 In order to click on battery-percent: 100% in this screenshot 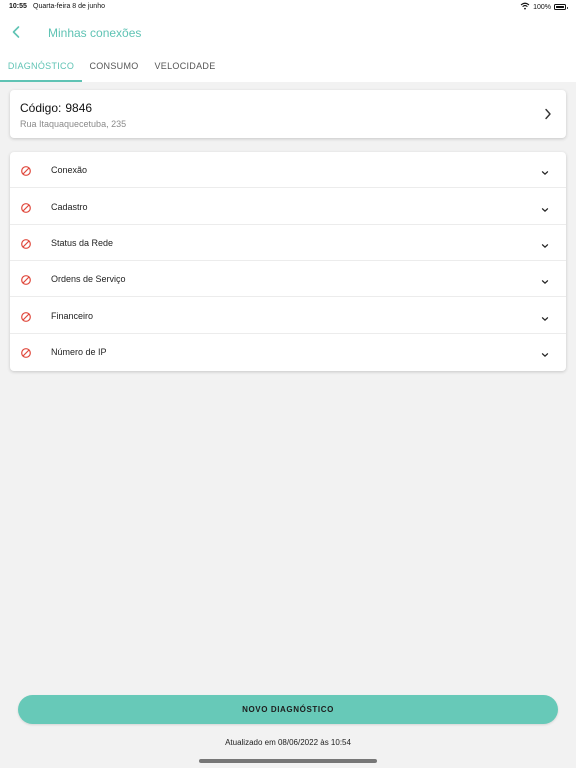, I will do `click(542, 7)`.